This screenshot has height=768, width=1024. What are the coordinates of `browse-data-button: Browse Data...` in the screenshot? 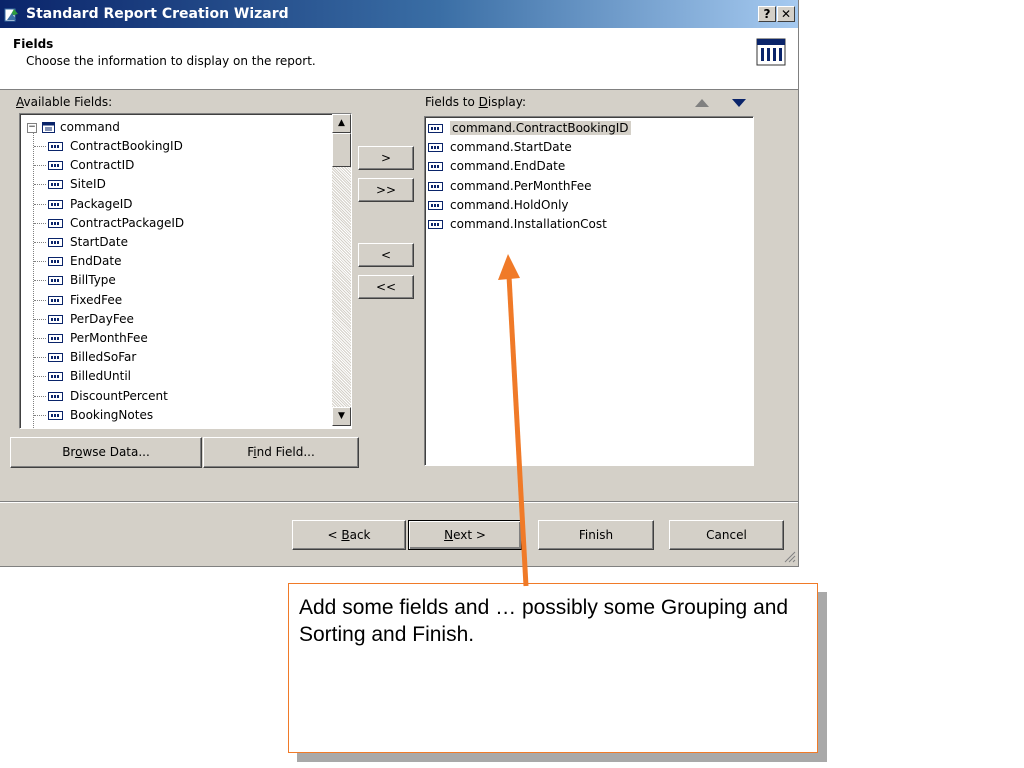 It's located at (106, 452).